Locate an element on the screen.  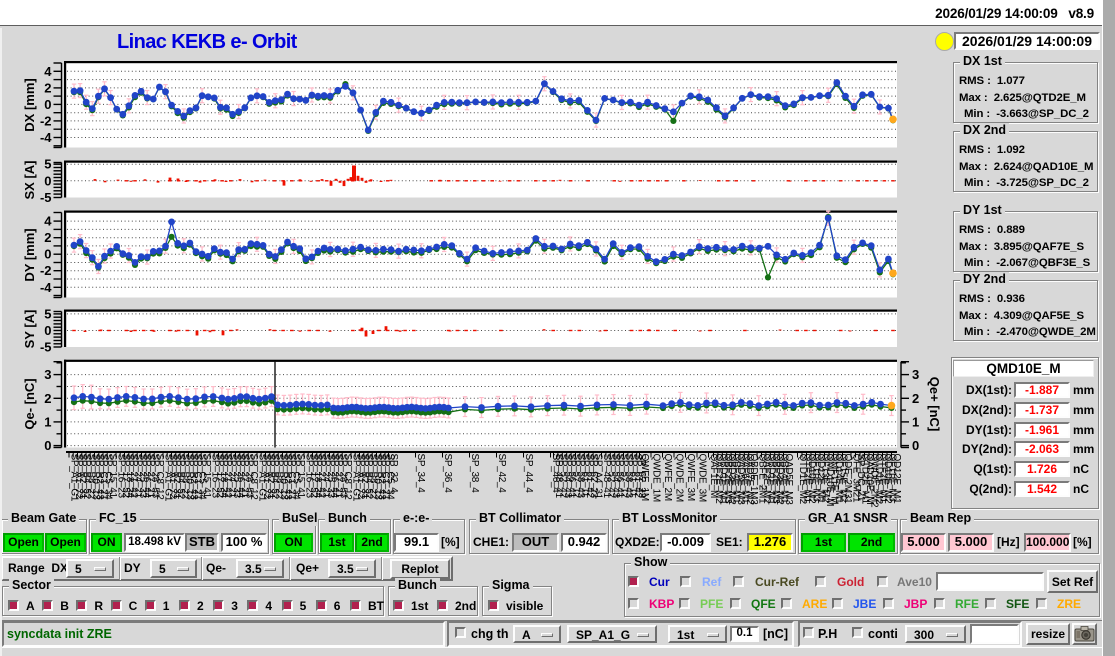
svg-text: SP_32_4 is located at coordinates (393, 474).